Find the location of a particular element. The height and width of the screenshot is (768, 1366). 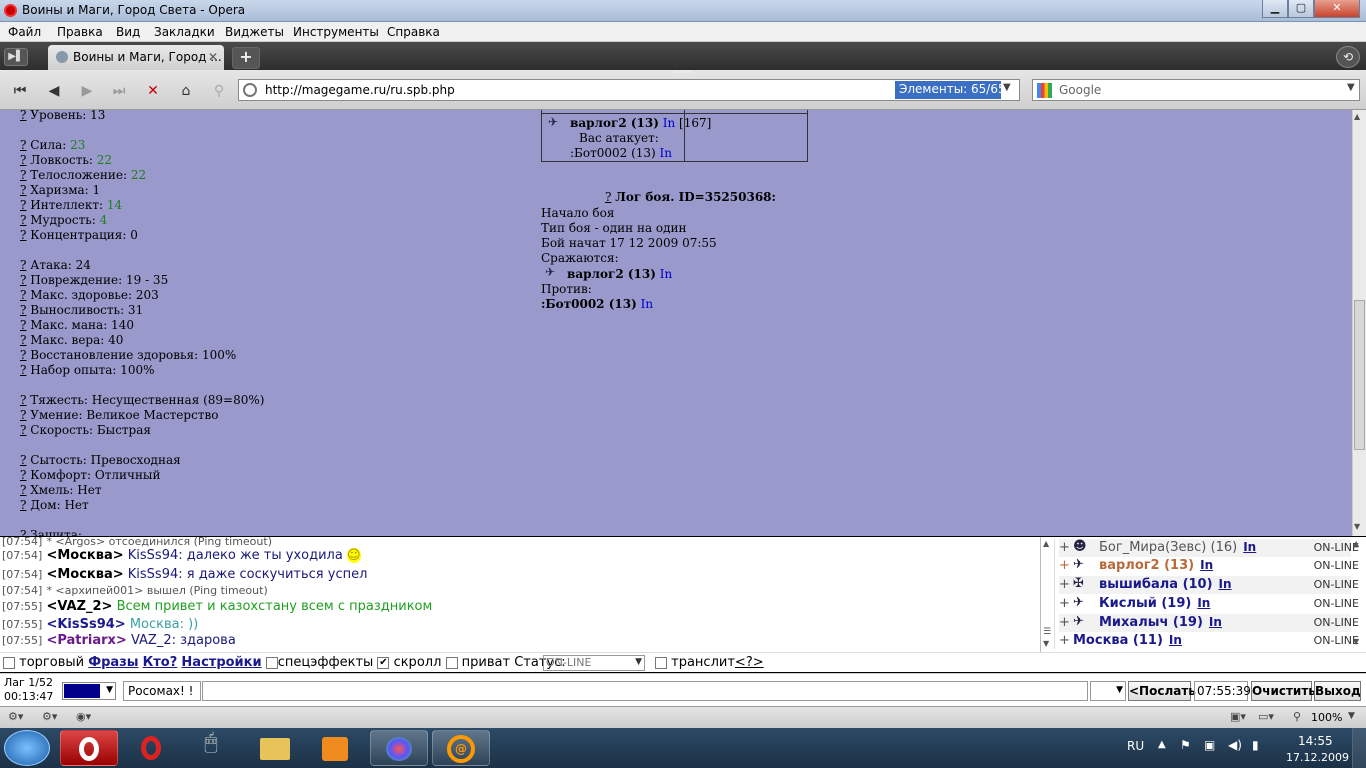

effects-checkbox is located at coordinates (271, 662).